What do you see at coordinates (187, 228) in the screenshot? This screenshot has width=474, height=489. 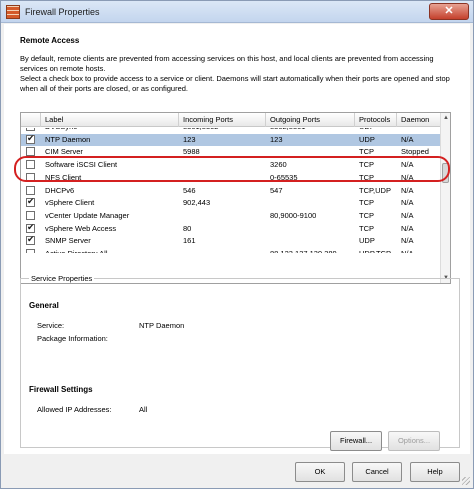 I see `cell-incoming-ports: 80` at bounding box center [187, 228].